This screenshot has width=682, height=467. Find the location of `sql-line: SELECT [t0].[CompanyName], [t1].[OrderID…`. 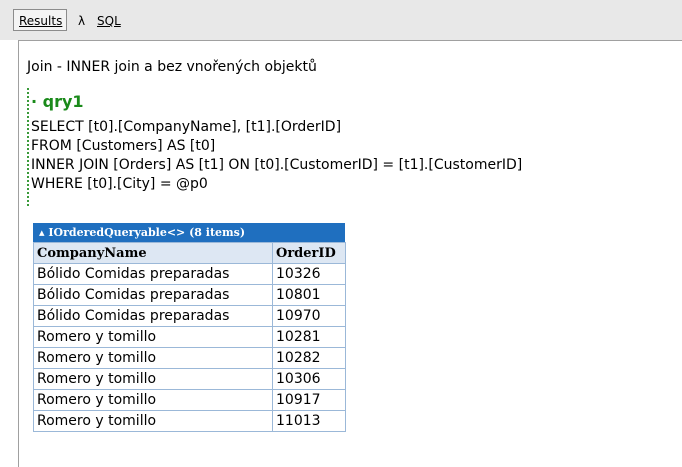

sql-line: SELECT [t0].[CompanyName], [t1].[OrderID… is located at coordinates (186, 127).